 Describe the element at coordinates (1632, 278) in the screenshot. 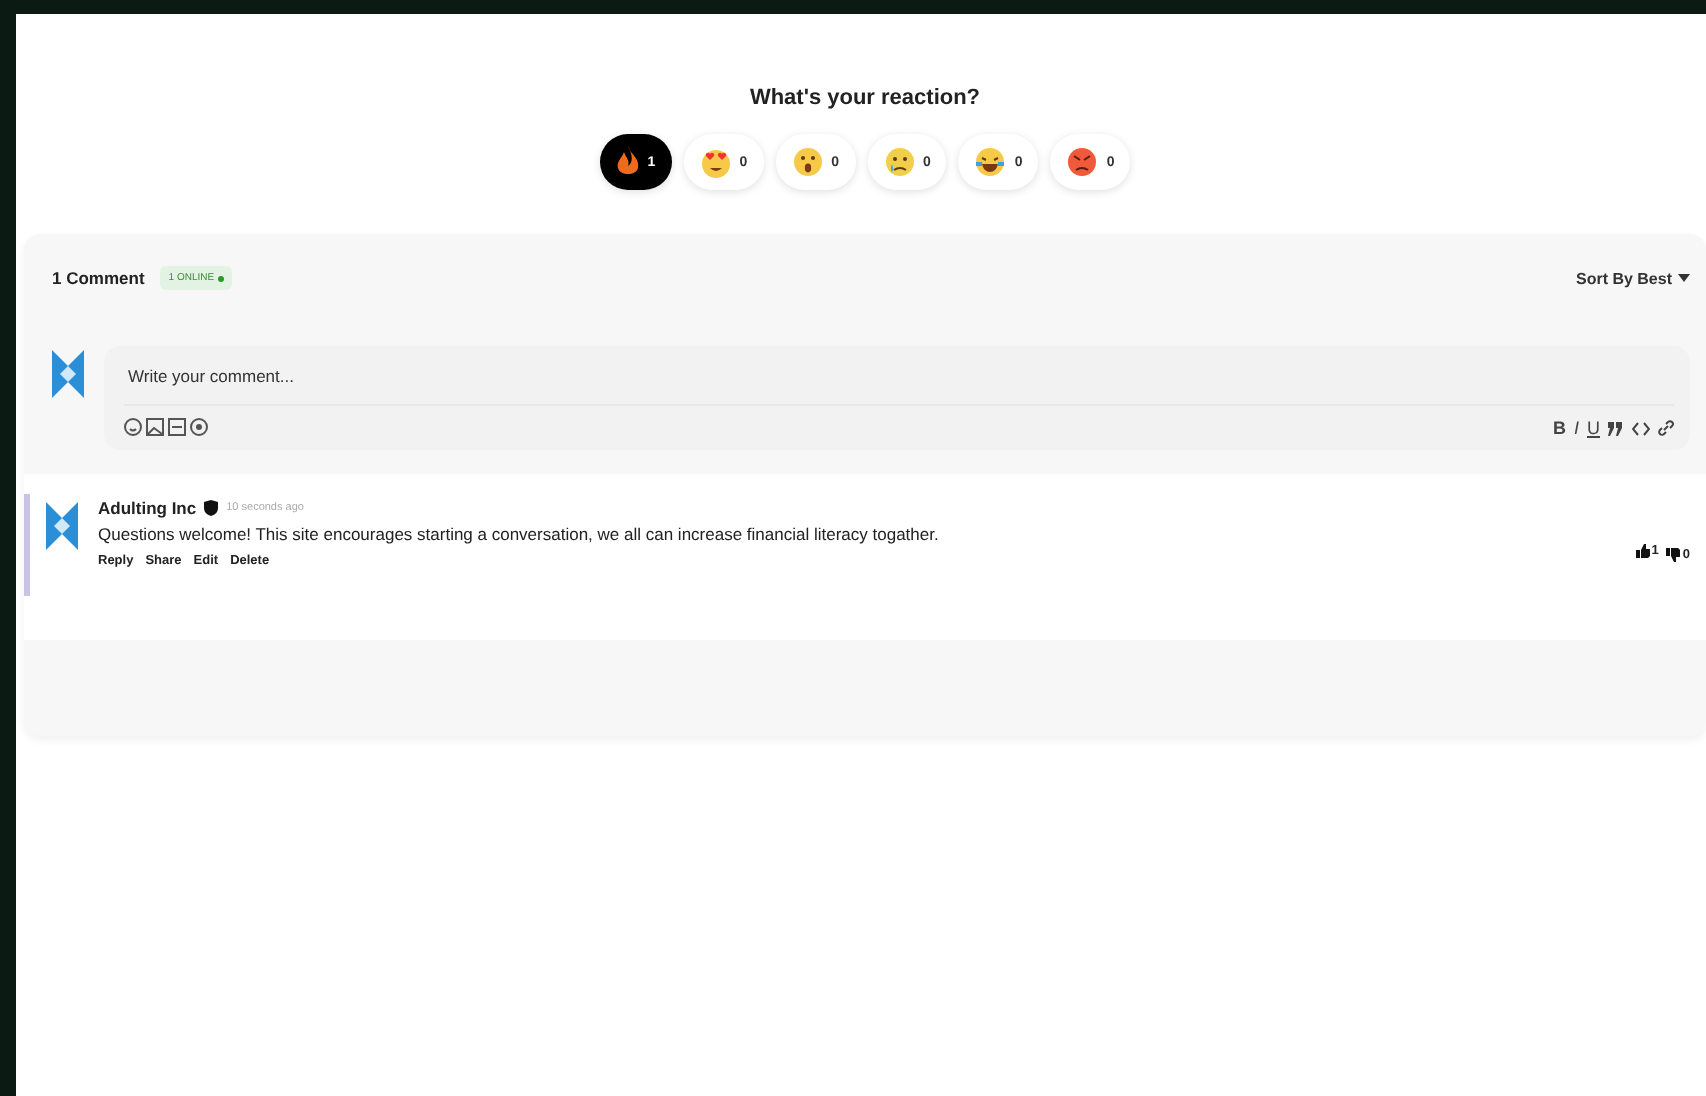

I see `sort-dropdown: Sort By Best` at that location.